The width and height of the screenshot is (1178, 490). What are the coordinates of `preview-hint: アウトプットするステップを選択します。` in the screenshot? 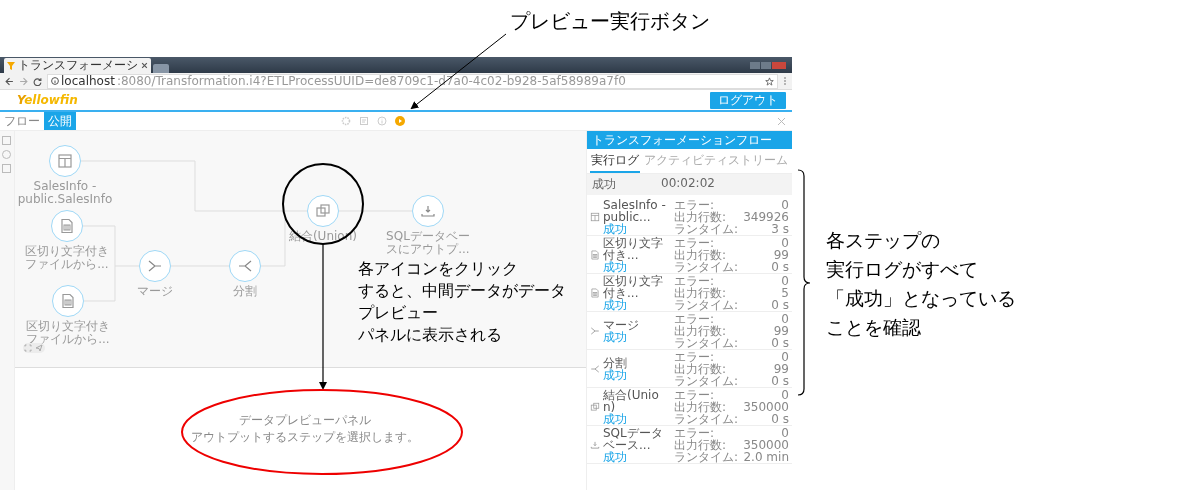 It's located at (305, 437).